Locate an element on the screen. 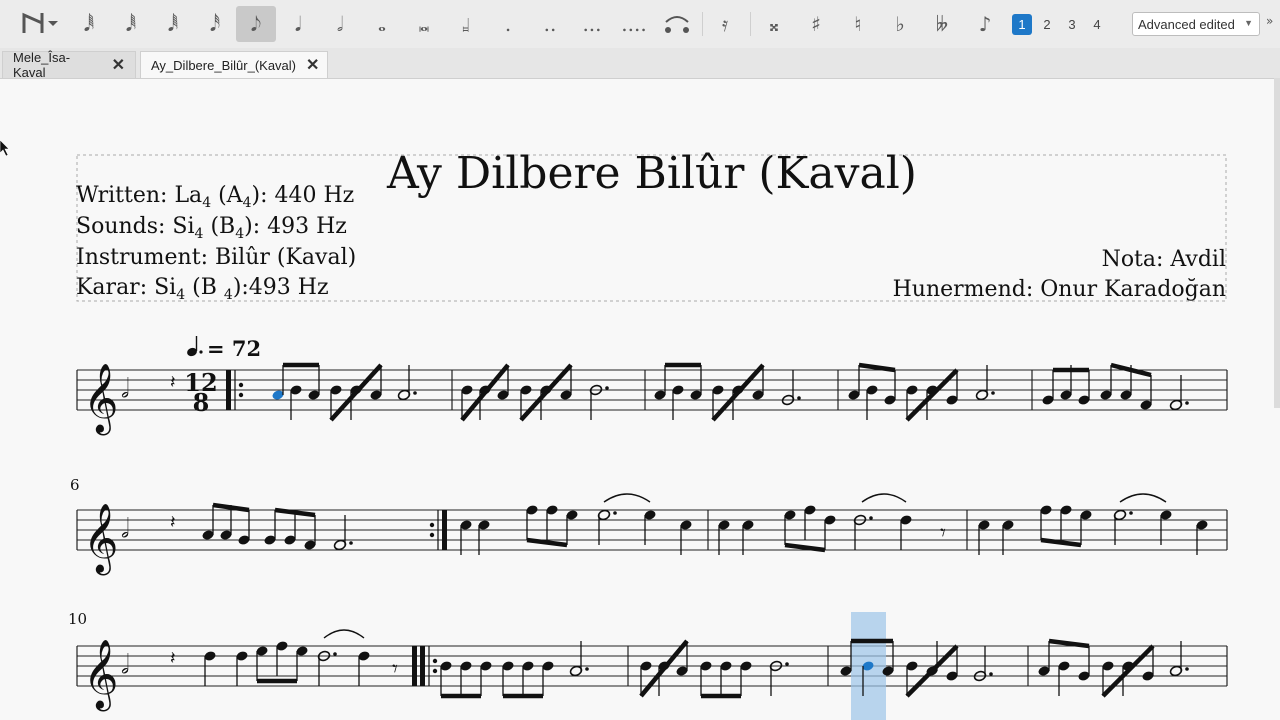  duration-128th-icon: 𝅘𝅥𝅰 is located at coordinates (215, 24).